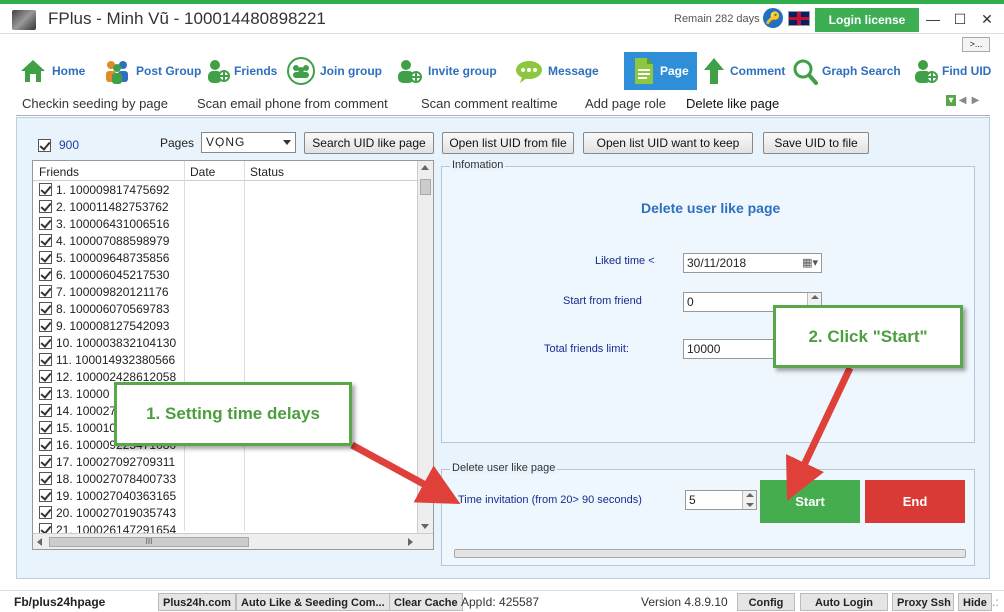  Describe the element at coordinates (59, 172) in the screenshot. I see `column-friends: Friends` at that location.